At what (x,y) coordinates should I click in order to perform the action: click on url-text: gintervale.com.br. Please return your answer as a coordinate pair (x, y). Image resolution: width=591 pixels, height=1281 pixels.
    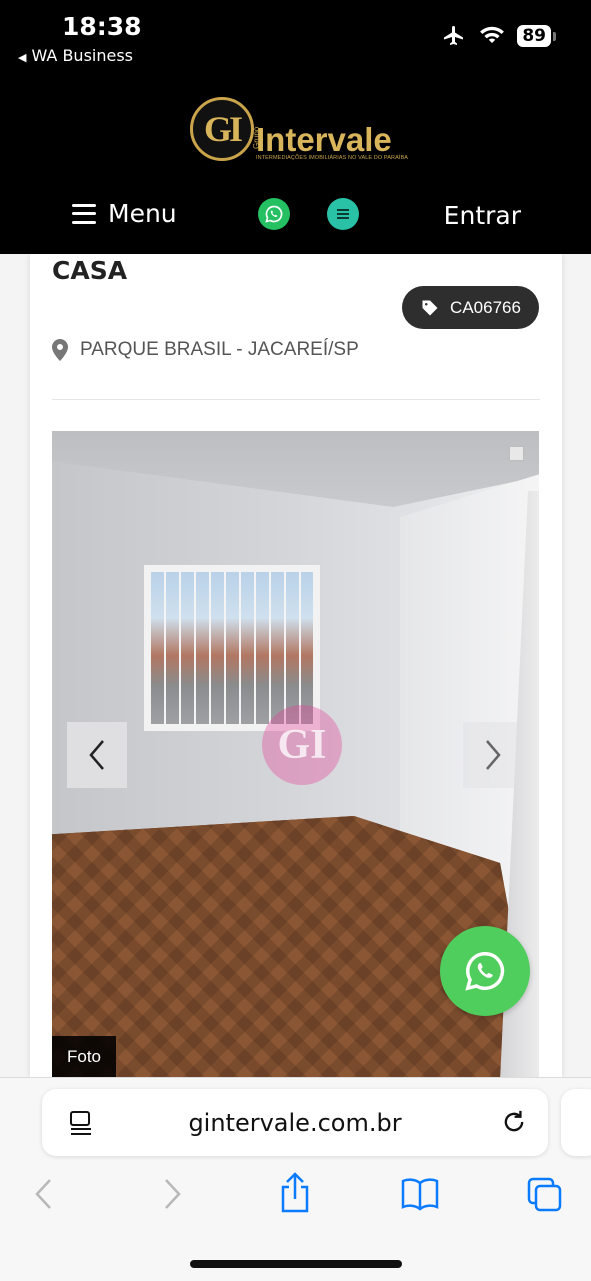
    Looking at the image, I should click on (295, 1123).